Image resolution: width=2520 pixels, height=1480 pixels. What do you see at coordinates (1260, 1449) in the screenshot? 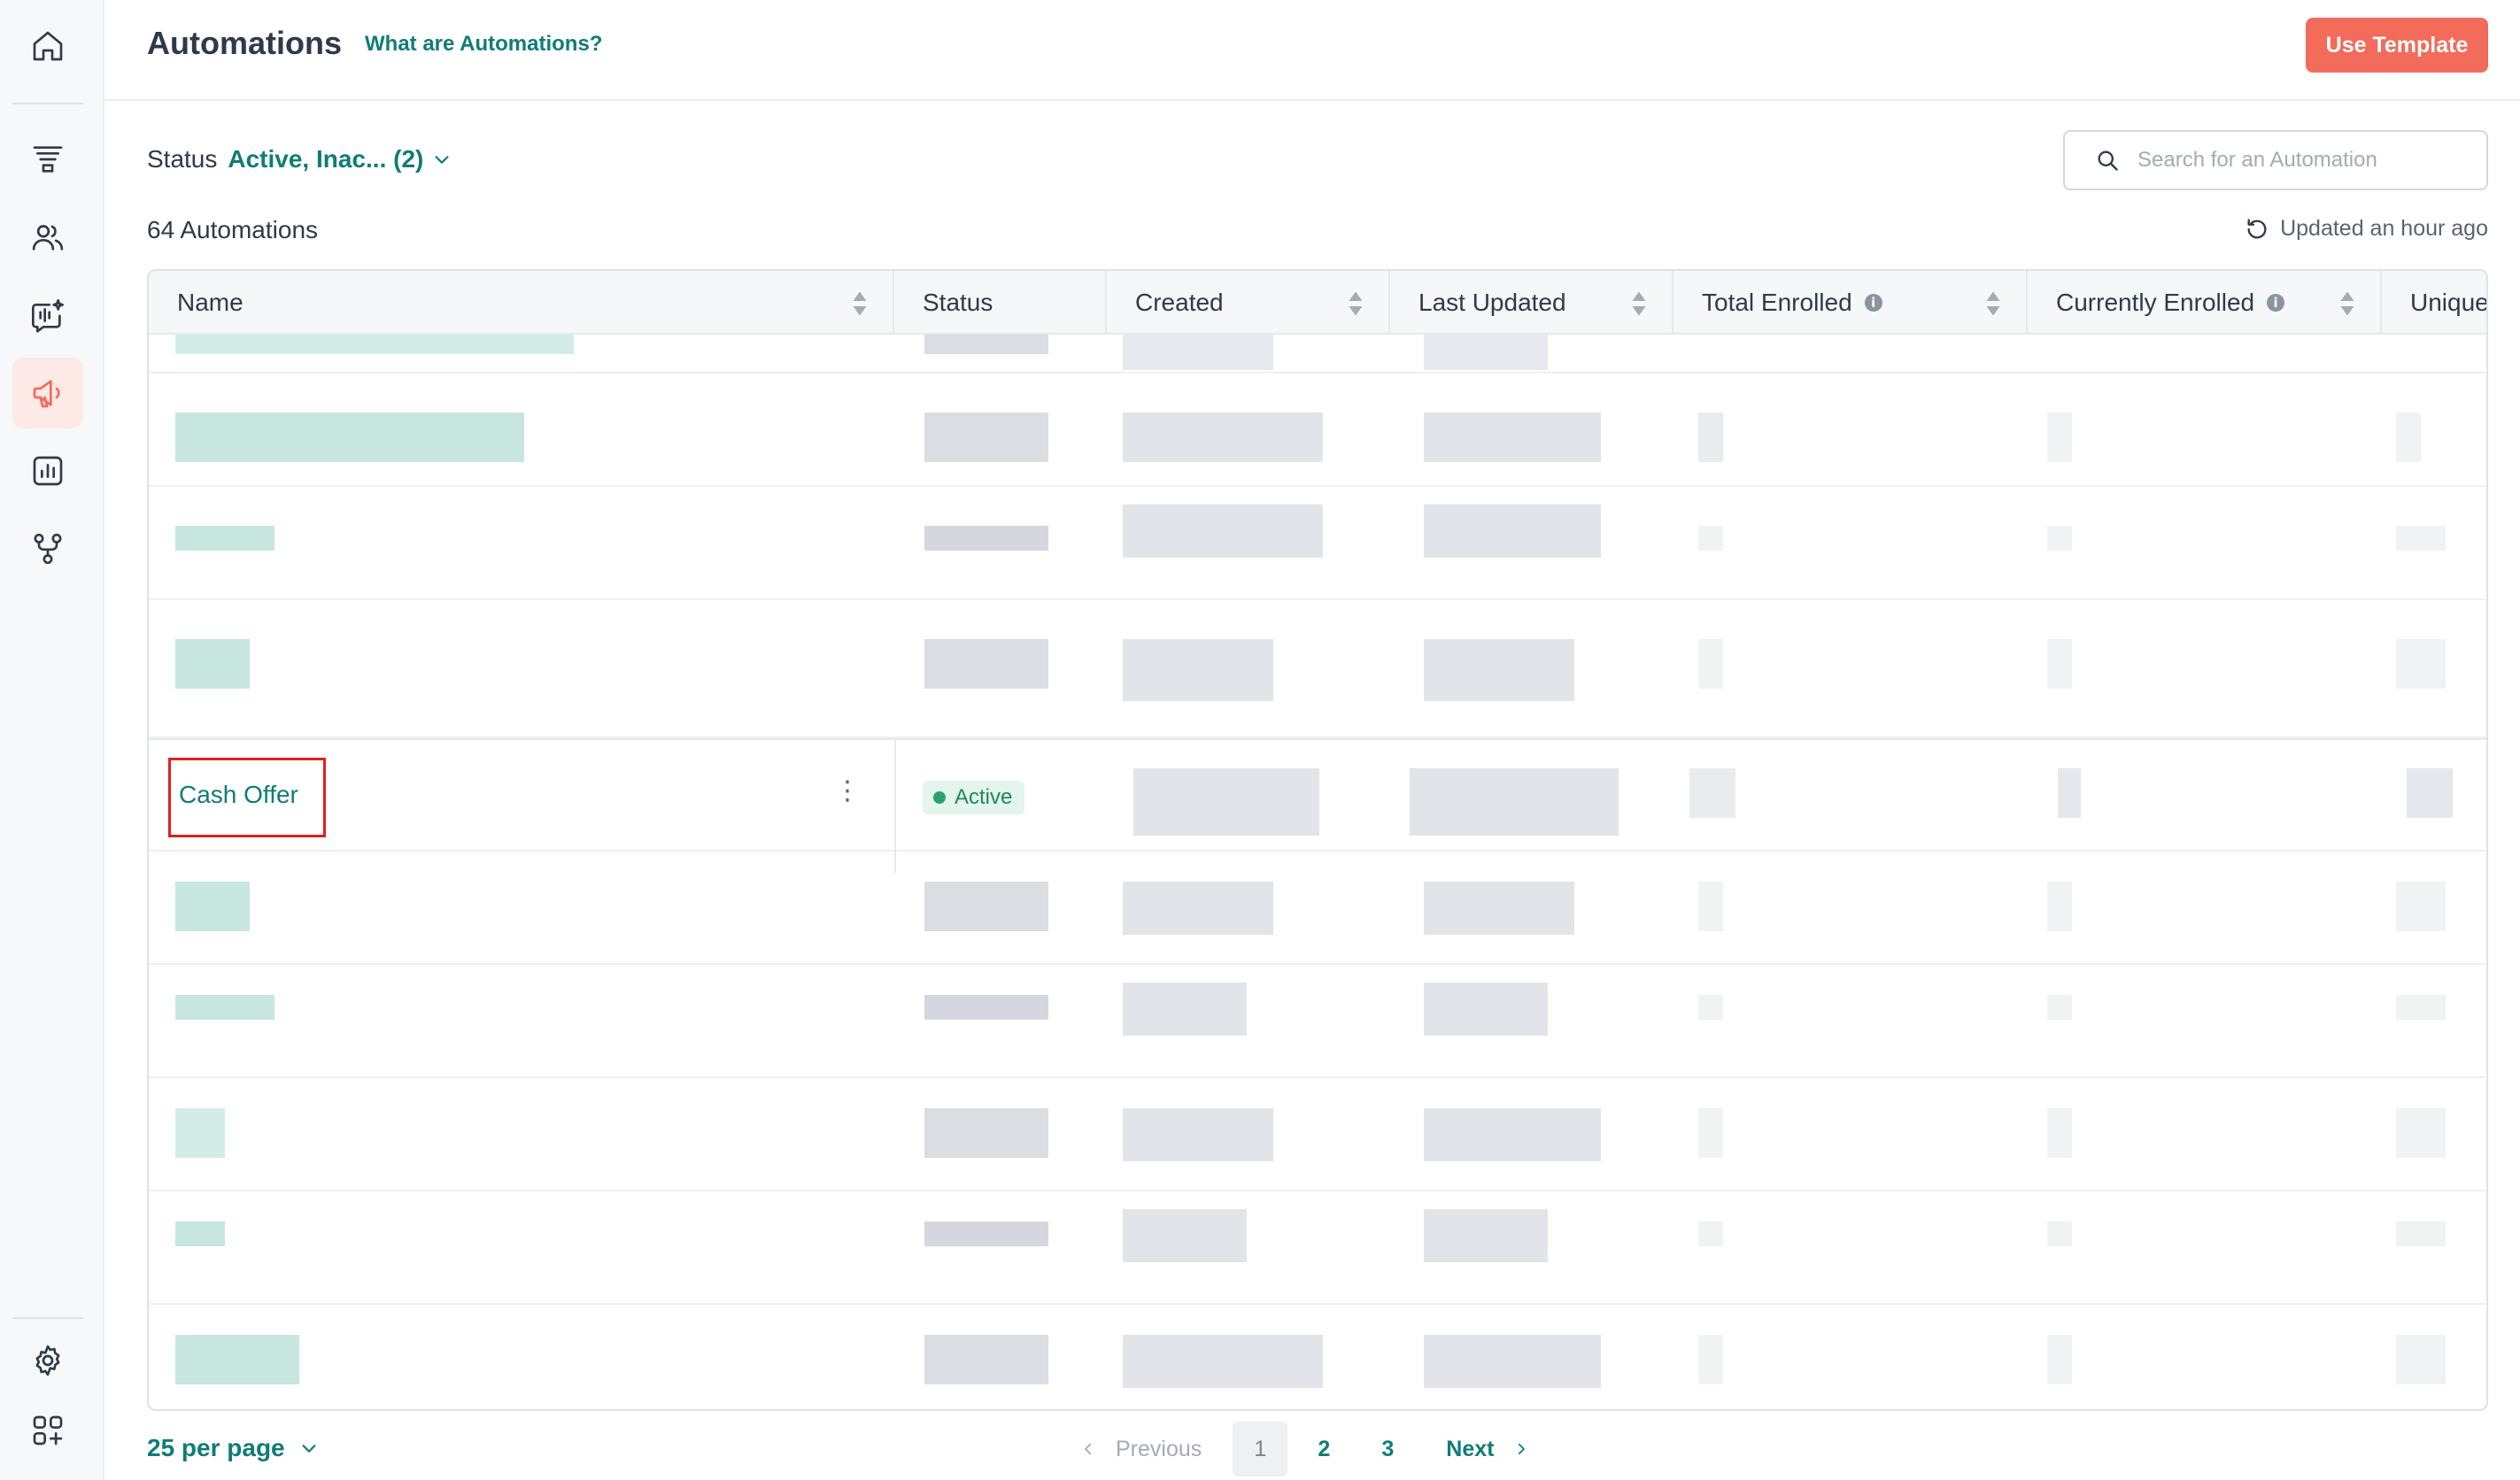
I see `page-button-1: 1` at bounding box center [1260, 1449].